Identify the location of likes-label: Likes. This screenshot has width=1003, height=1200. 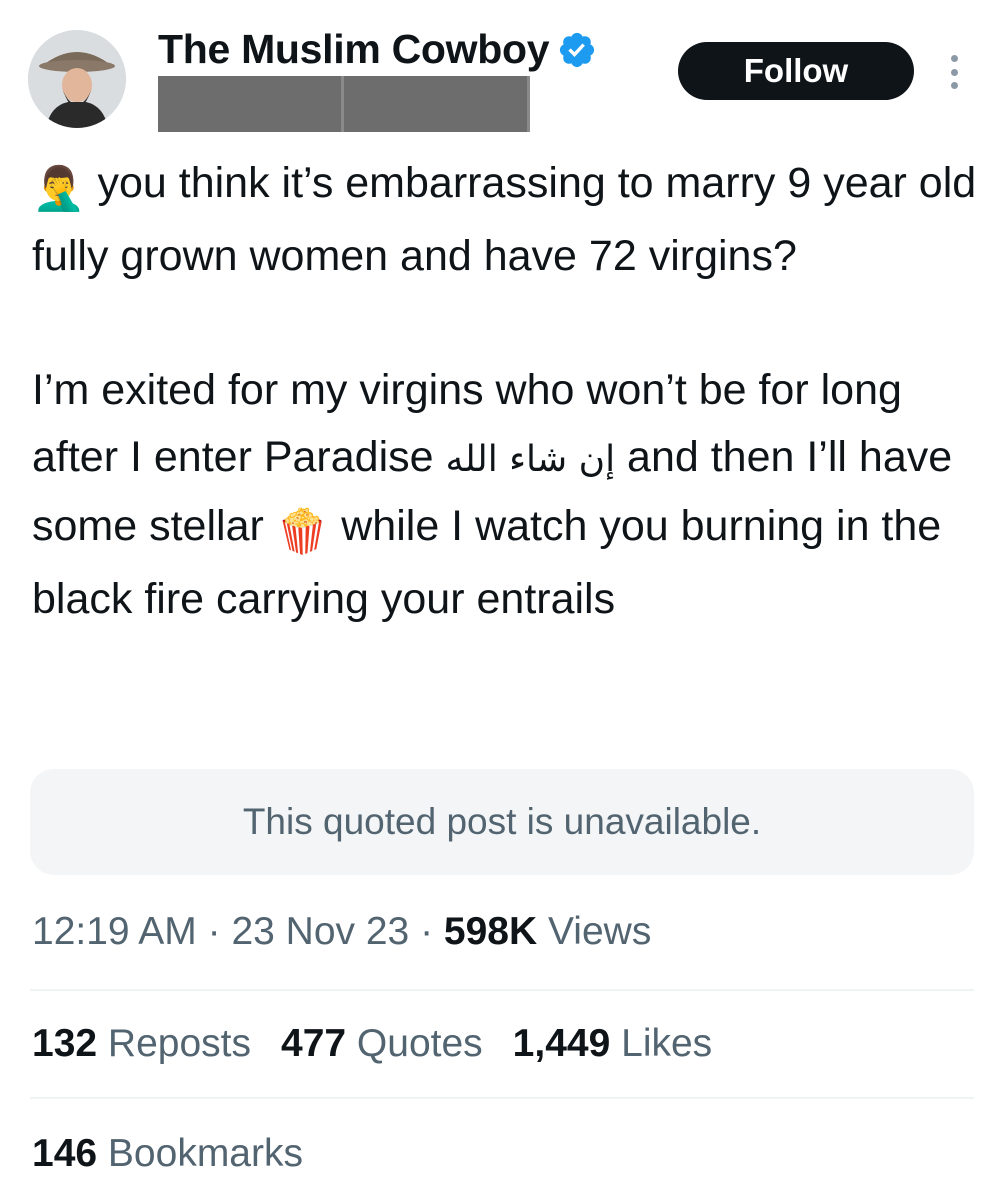
(667, 1043).